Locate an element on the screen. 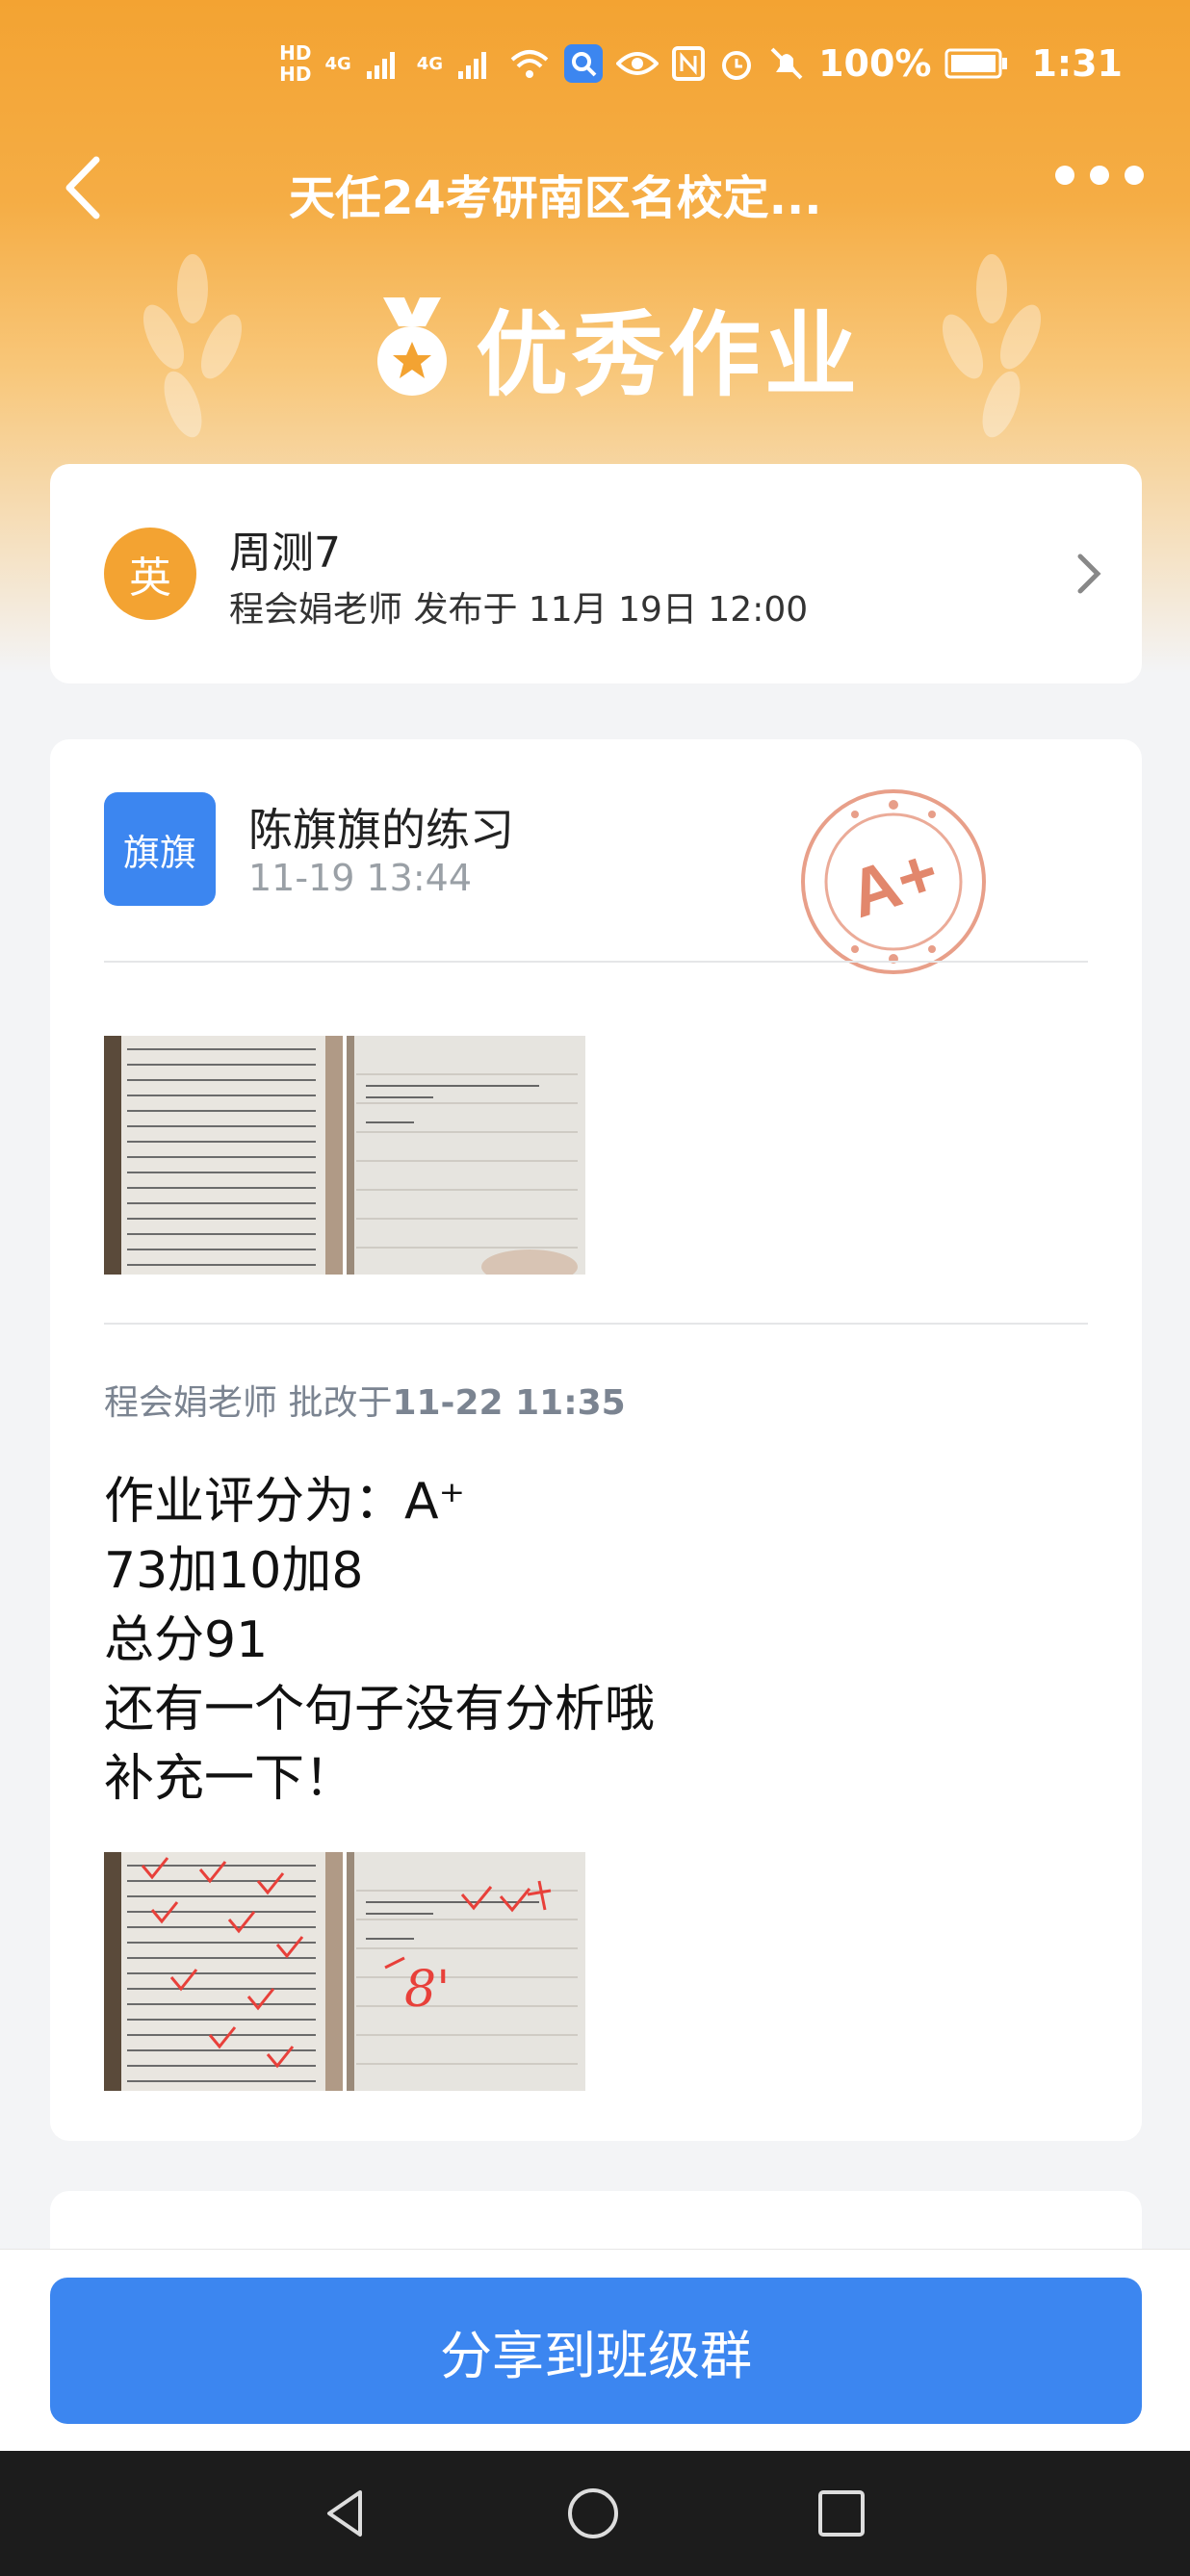 This screenshot has height=2576, width=1190. nfc-icon is located at coordinates (689, 64).